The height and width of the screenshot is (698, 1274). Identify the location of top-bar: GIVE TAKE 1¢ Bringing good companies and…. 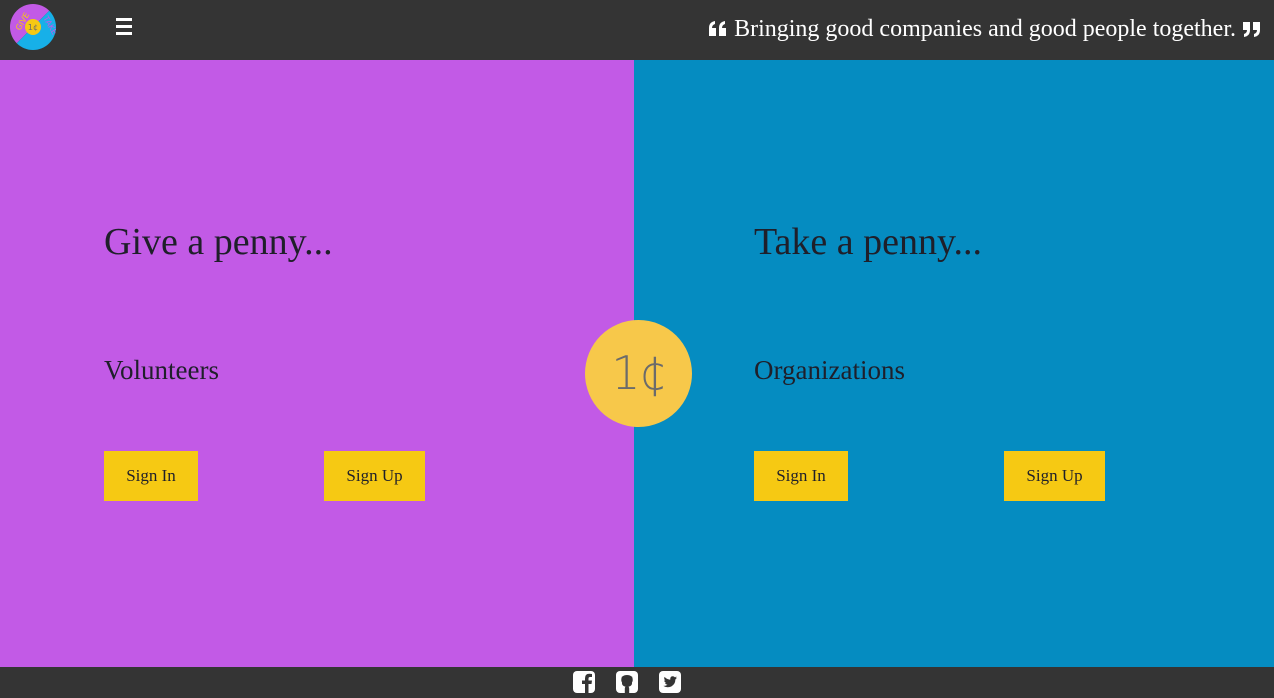
(637, 30).